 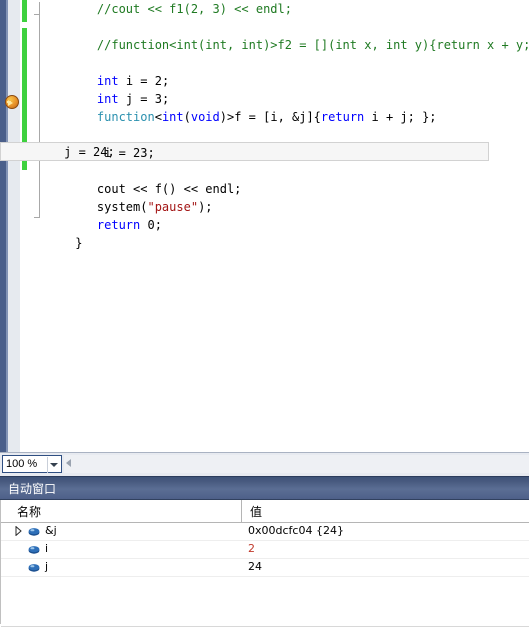 What do you see at coordinates (296, 464) in the screenshot?
I see `horizontal-scrollbar` at bounding box center [296, 464].